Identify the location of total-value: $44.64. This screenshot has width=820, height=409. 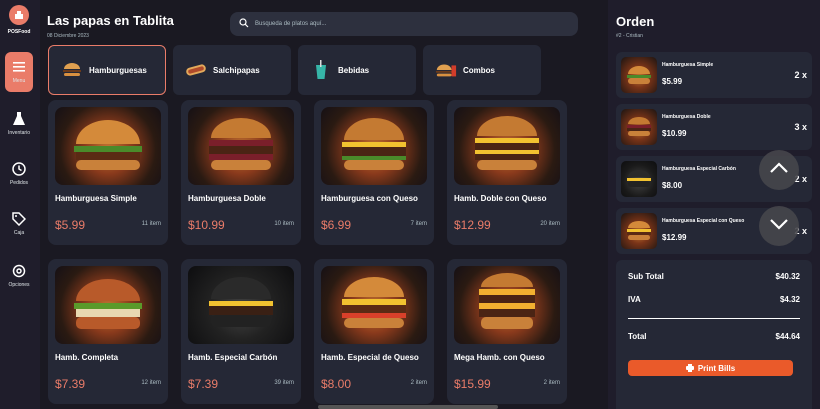
(787, 336).